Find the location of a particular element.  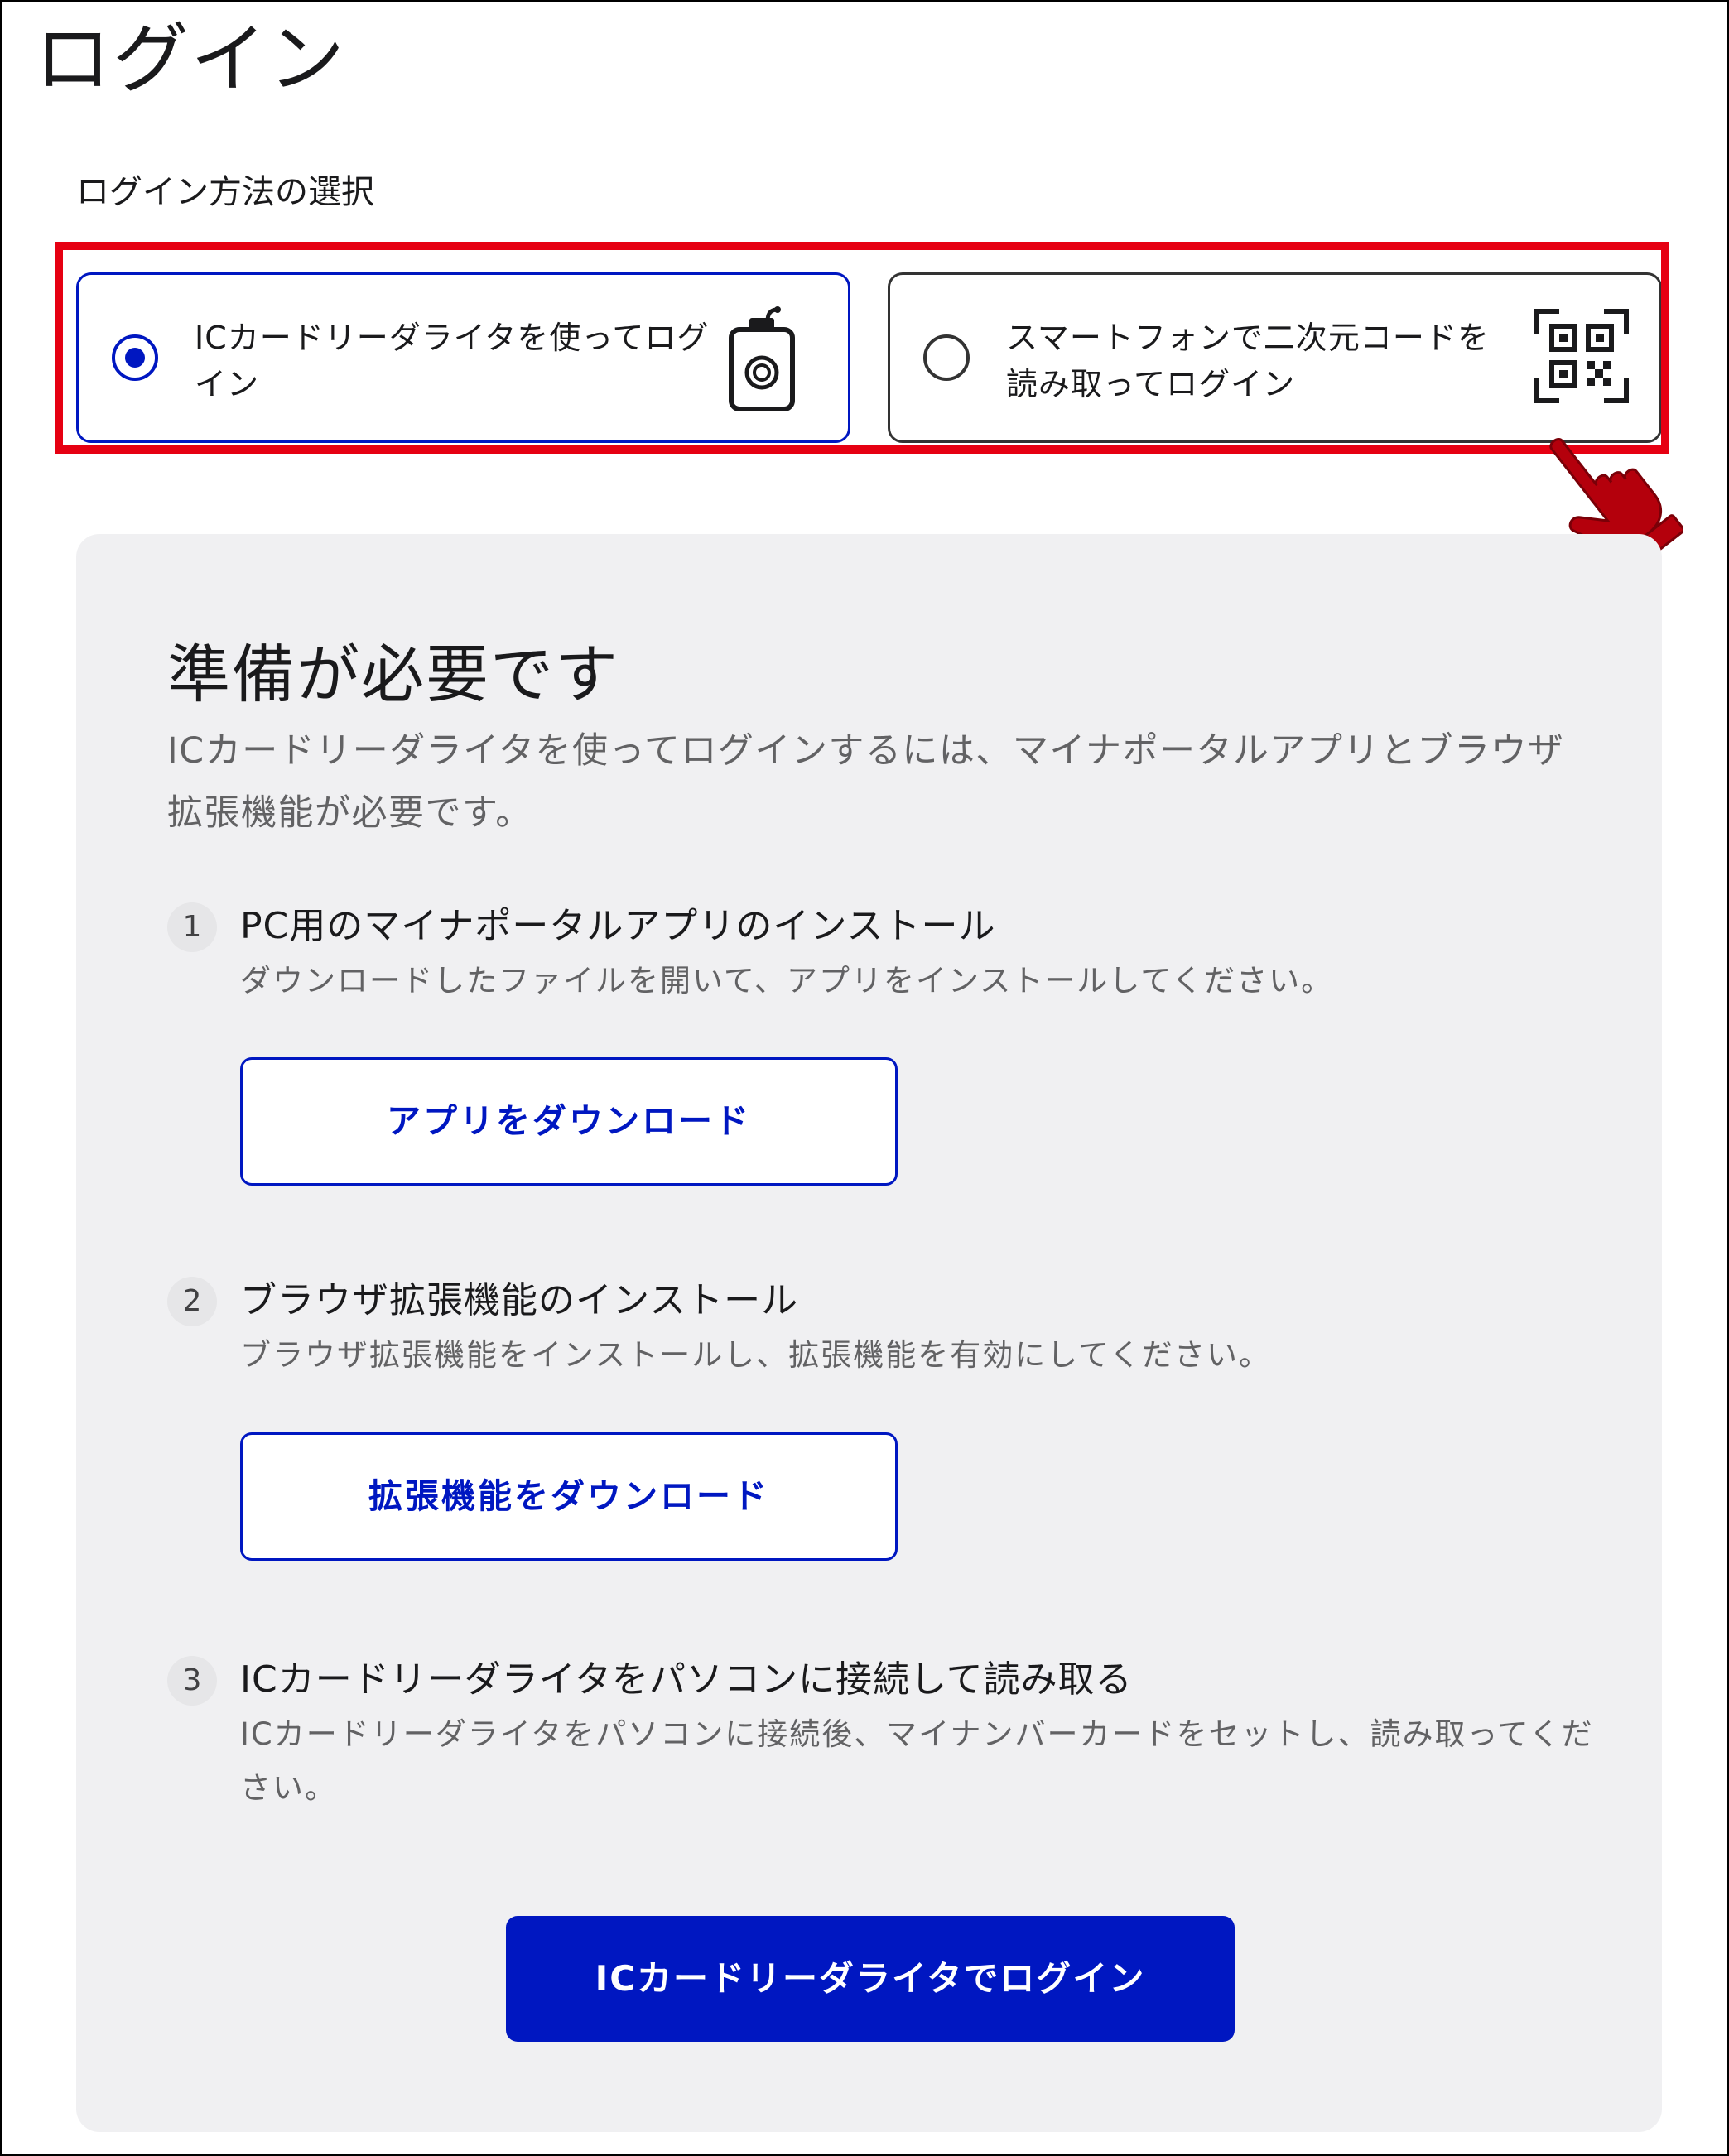

annotation-highlight-box is located at coordinates (862, 348).